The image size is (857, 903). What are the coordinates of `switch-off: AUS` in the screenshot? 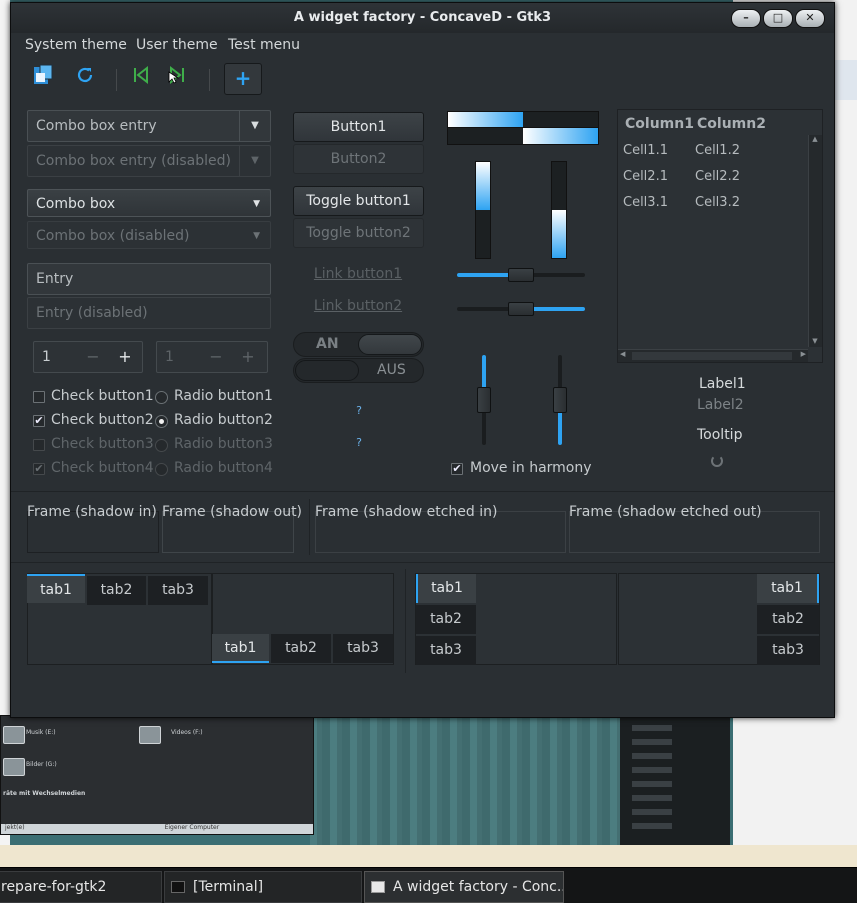 It's located at (358, 370).